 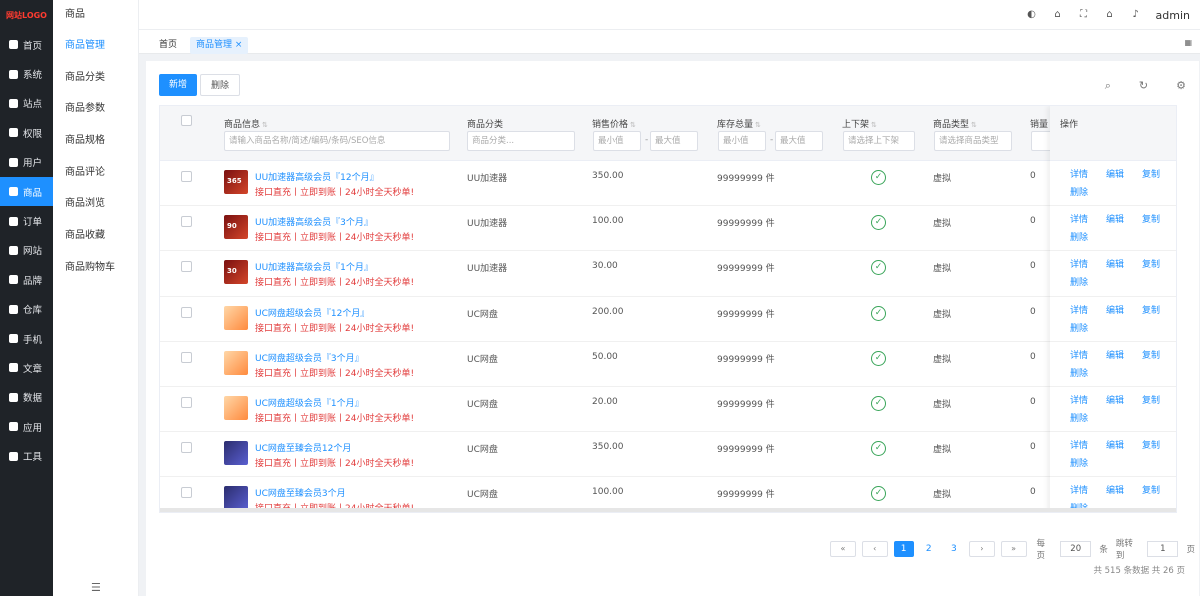 I want to click on rail-item-1: 系统, so click(x=26, y=73).